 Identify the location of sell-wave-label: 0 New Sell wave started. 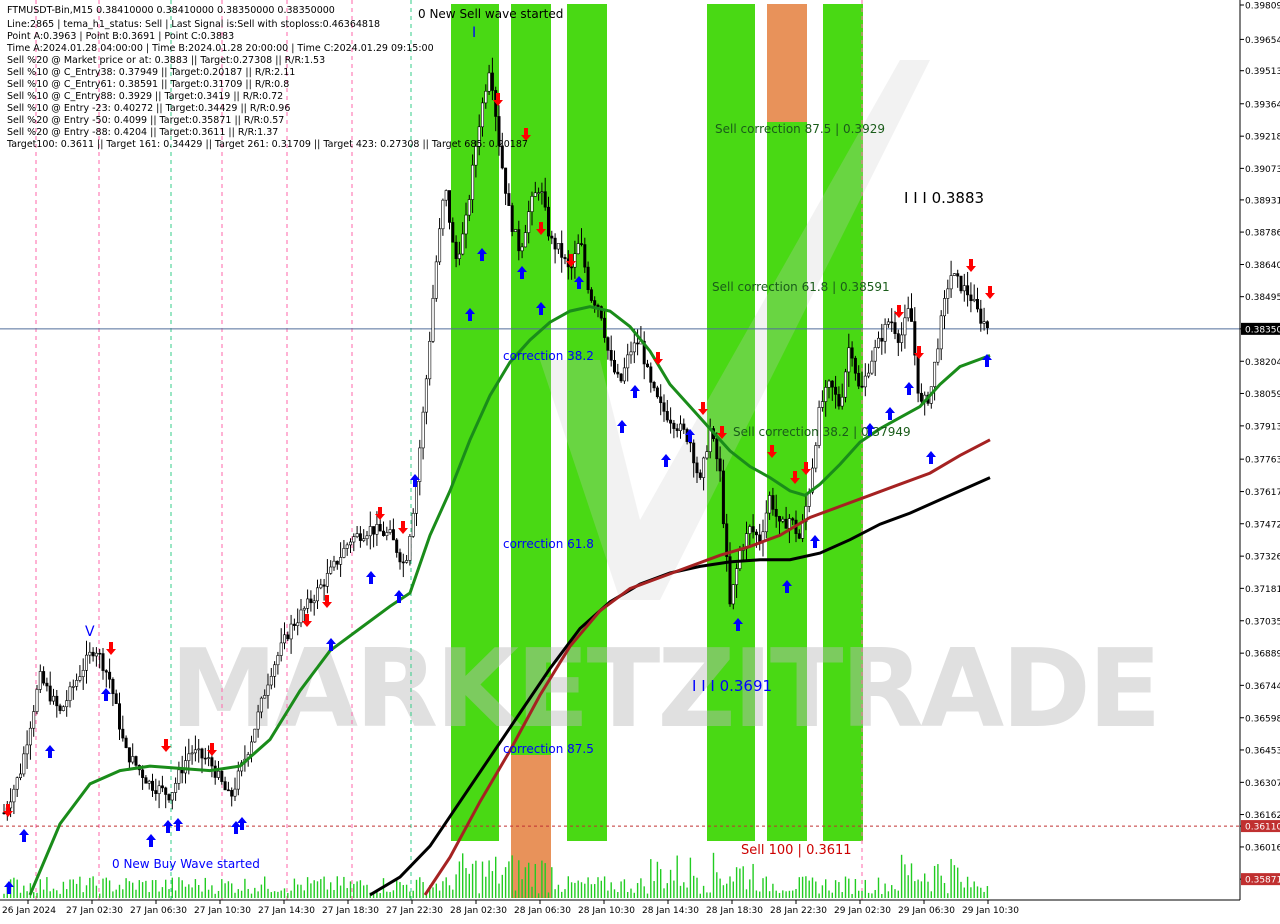
(490, 14).